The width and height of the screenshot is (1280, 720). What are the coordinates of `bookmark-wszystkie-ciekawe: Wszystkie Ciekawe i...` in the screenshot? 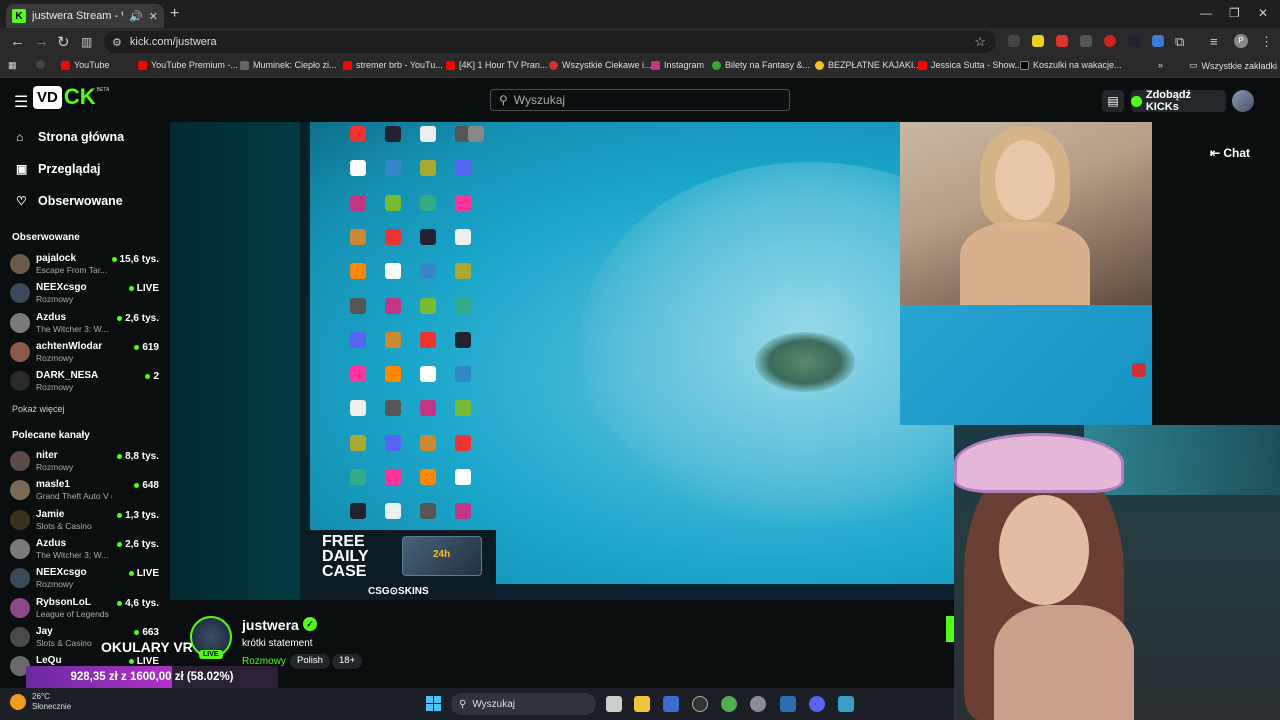 It's located at (600, 65).